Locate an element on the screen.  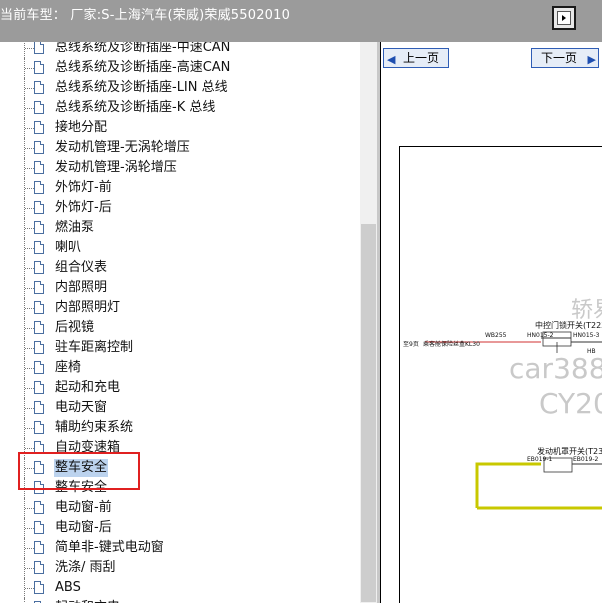
wire-yellow-loop is located at coordinates (508, 485).